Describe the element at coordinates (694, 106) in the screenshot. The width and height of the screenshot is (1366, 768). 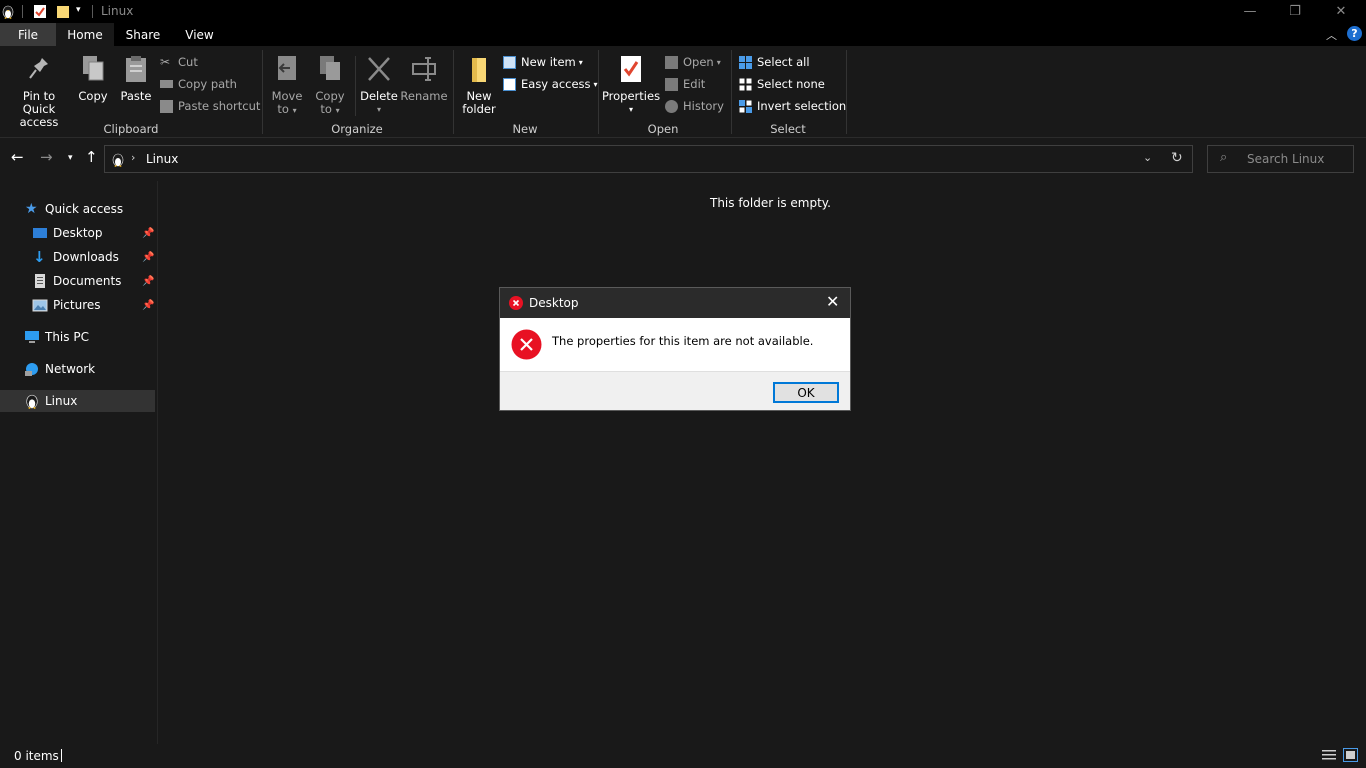
I see `history-button: History` at that location.